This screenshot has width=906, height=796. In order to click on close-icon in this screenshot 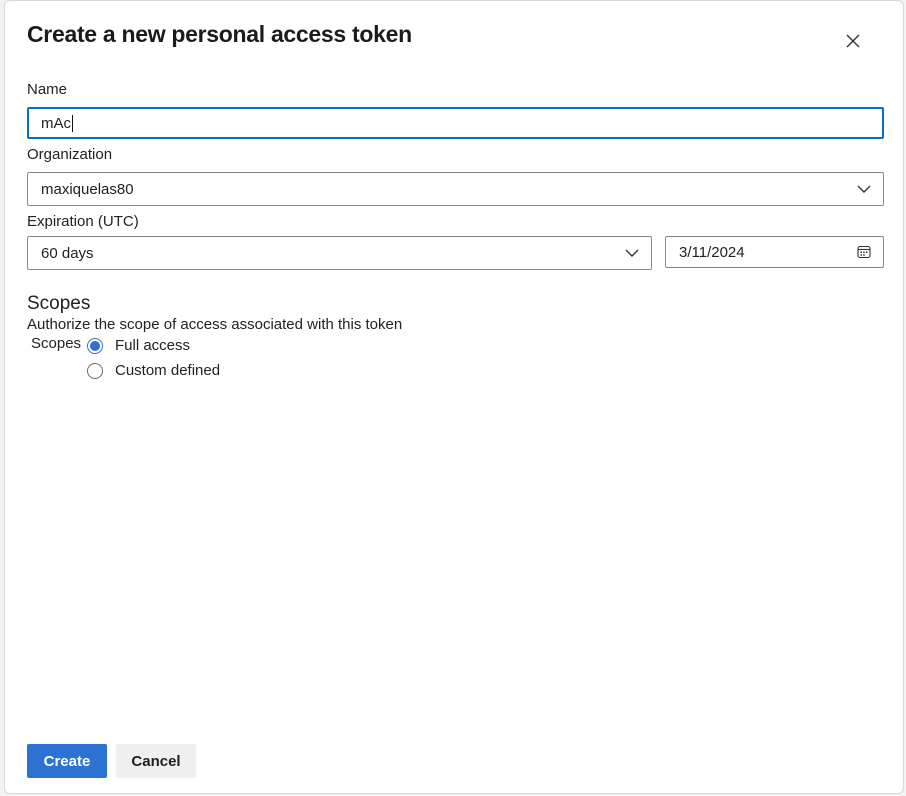, I will do `click(853, 41)`.